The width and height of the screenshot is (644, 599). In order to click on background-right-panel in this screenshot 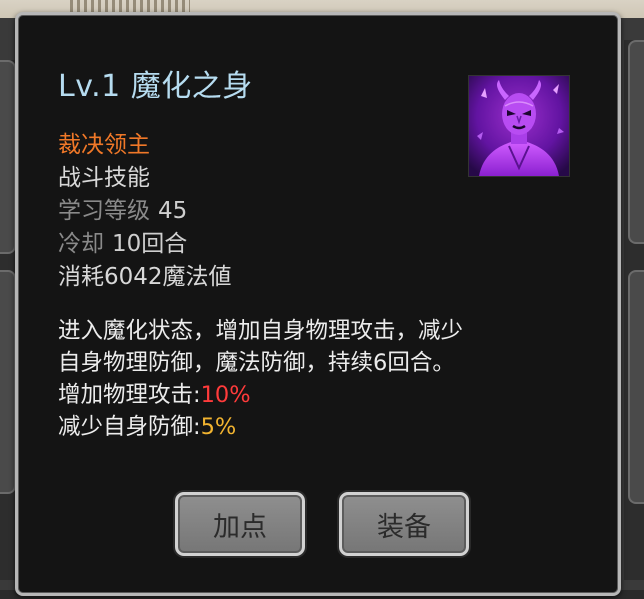, I will do `click(634, 310)`.